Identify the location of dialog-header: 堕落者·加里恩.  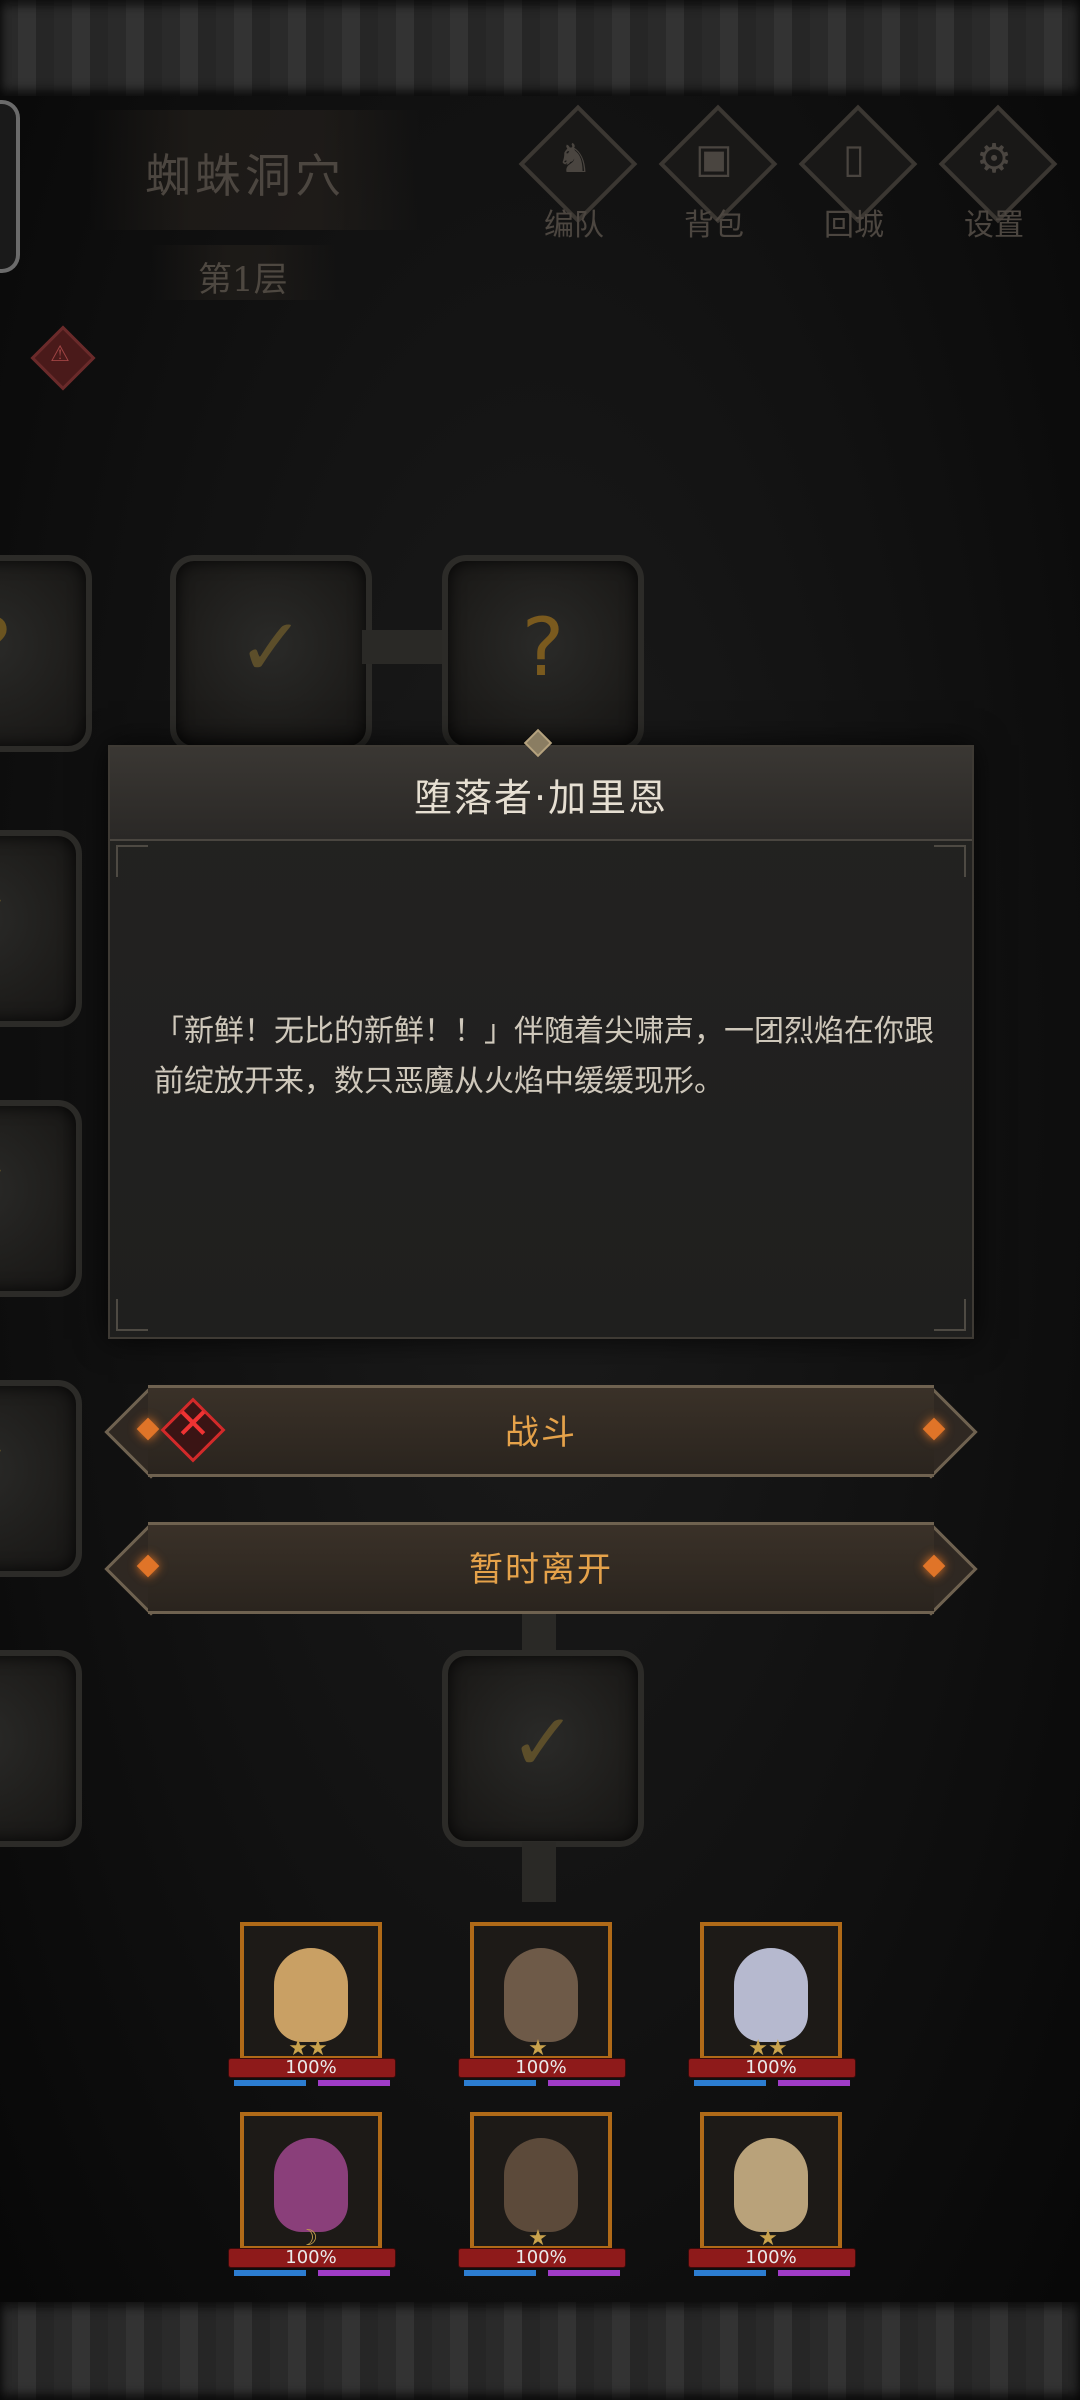
(541, 794).